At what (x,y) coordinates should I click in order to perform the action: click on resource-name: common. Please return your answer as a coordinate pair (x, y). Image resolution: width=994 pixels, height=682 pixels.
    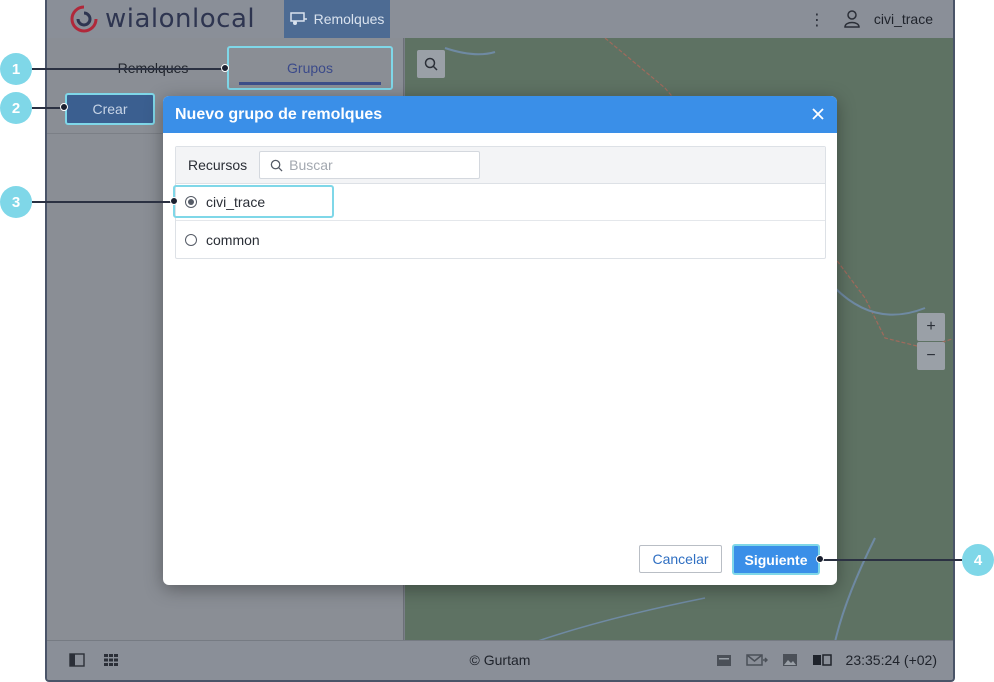
    Looking at the image, I should click on (233, 239).